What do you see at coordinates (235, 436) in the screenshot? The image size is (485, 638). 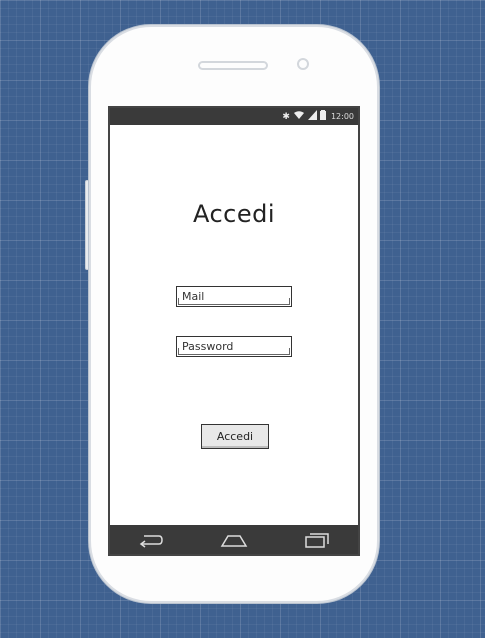 I see `login-button: Accedi` at bounding box center [235, 436].